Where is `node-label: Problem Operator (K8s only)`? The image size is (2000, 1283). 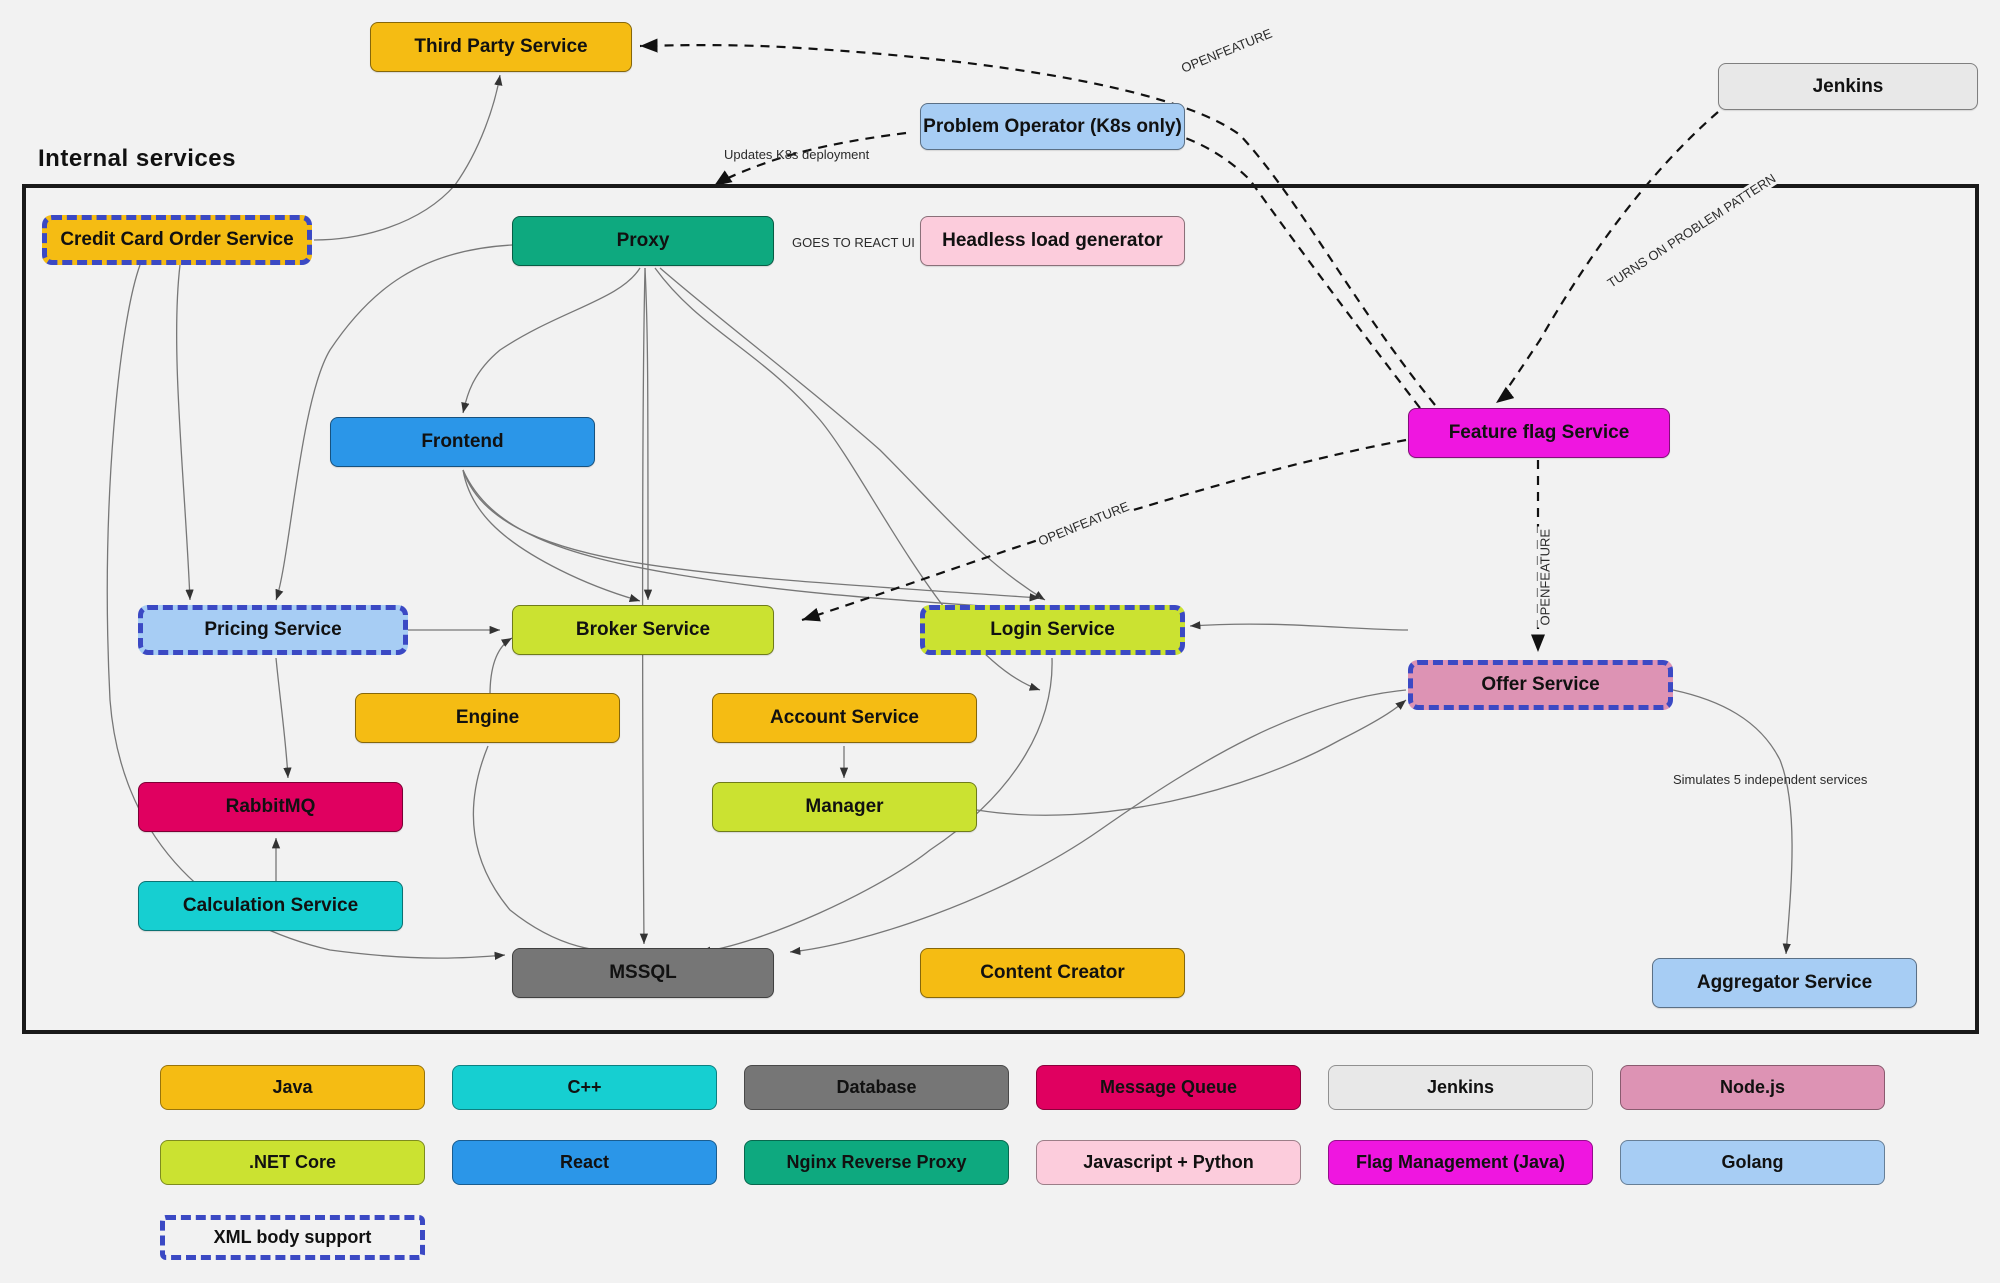
node-label: Problem Operator (K8s only) is located at coordinates (1052, 126).